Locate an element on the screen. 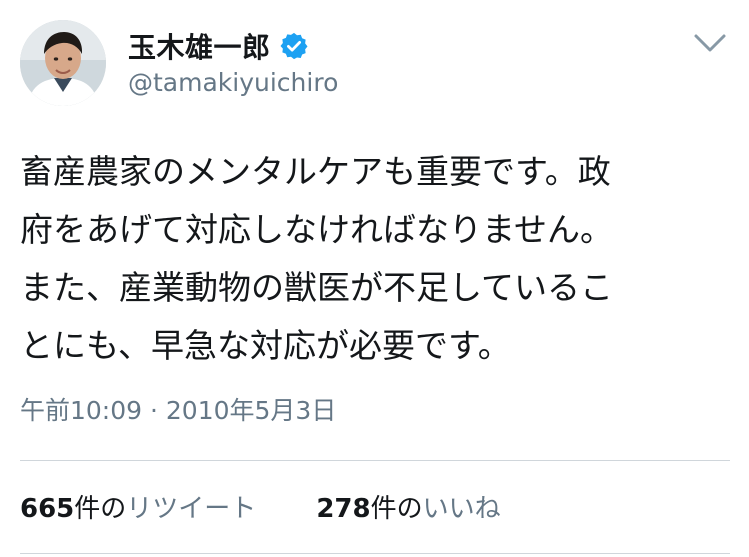 The image size is (749, 557). avatar is located at coordinates (63, 63).